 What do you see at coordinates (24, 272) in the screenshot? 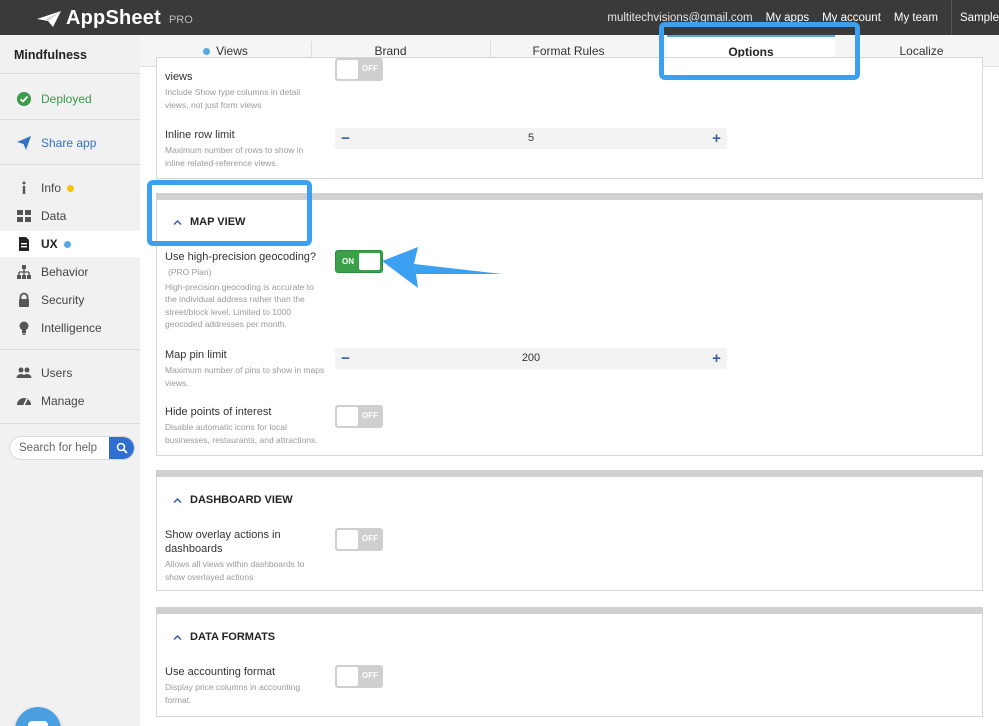
I see `hierarchy-icon` at bounding box center [24, 272].